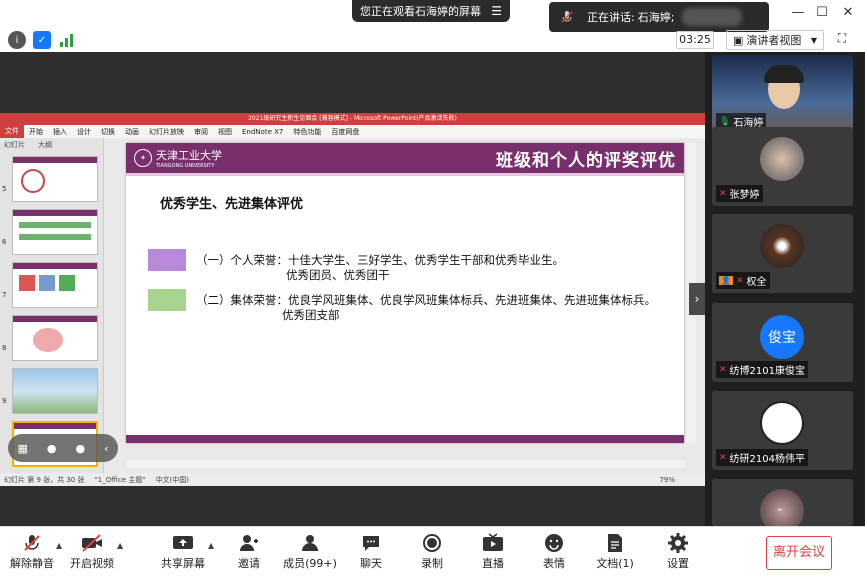  Describe the element at coordinates (12, 131) in the screenshot. I see `ppt-menu-file: 文件` at that location.